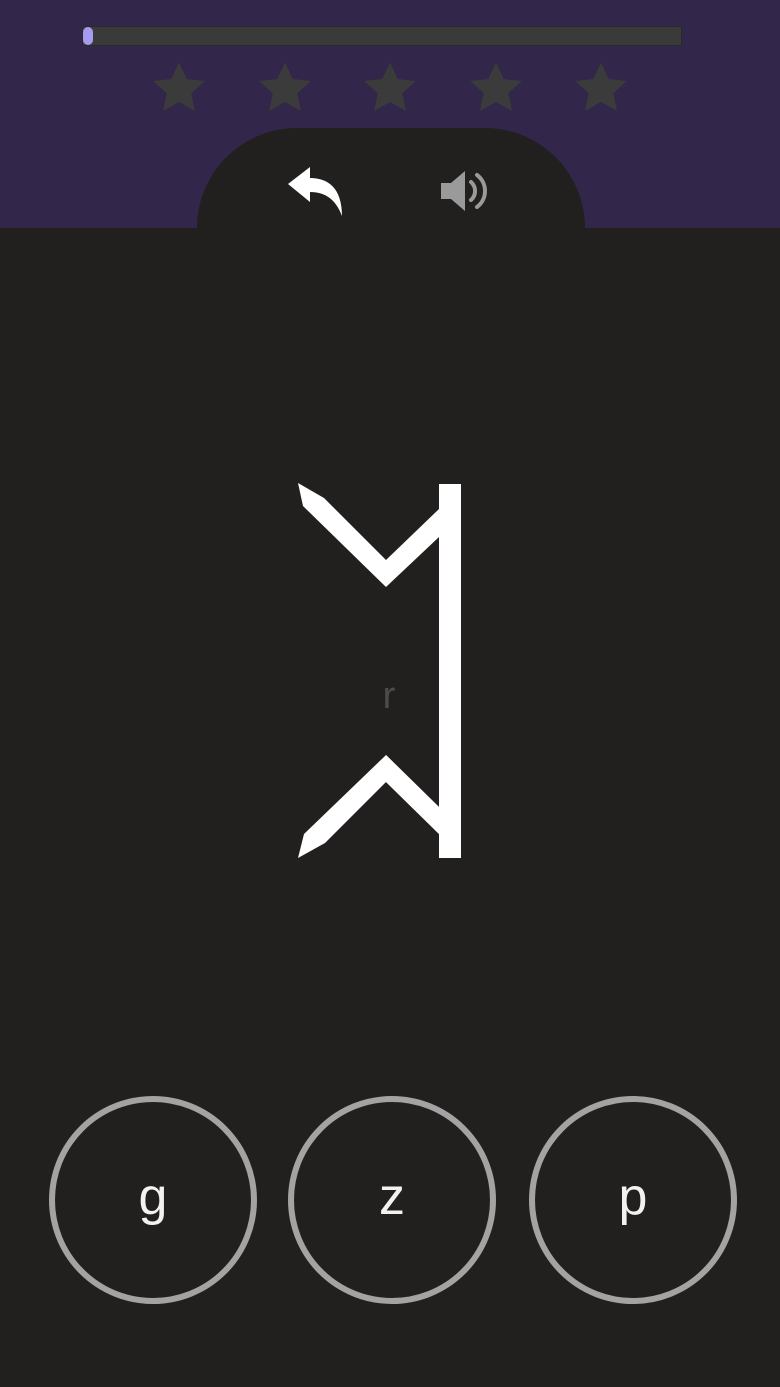  I want to click on rune-display: r, so click(390, 670).